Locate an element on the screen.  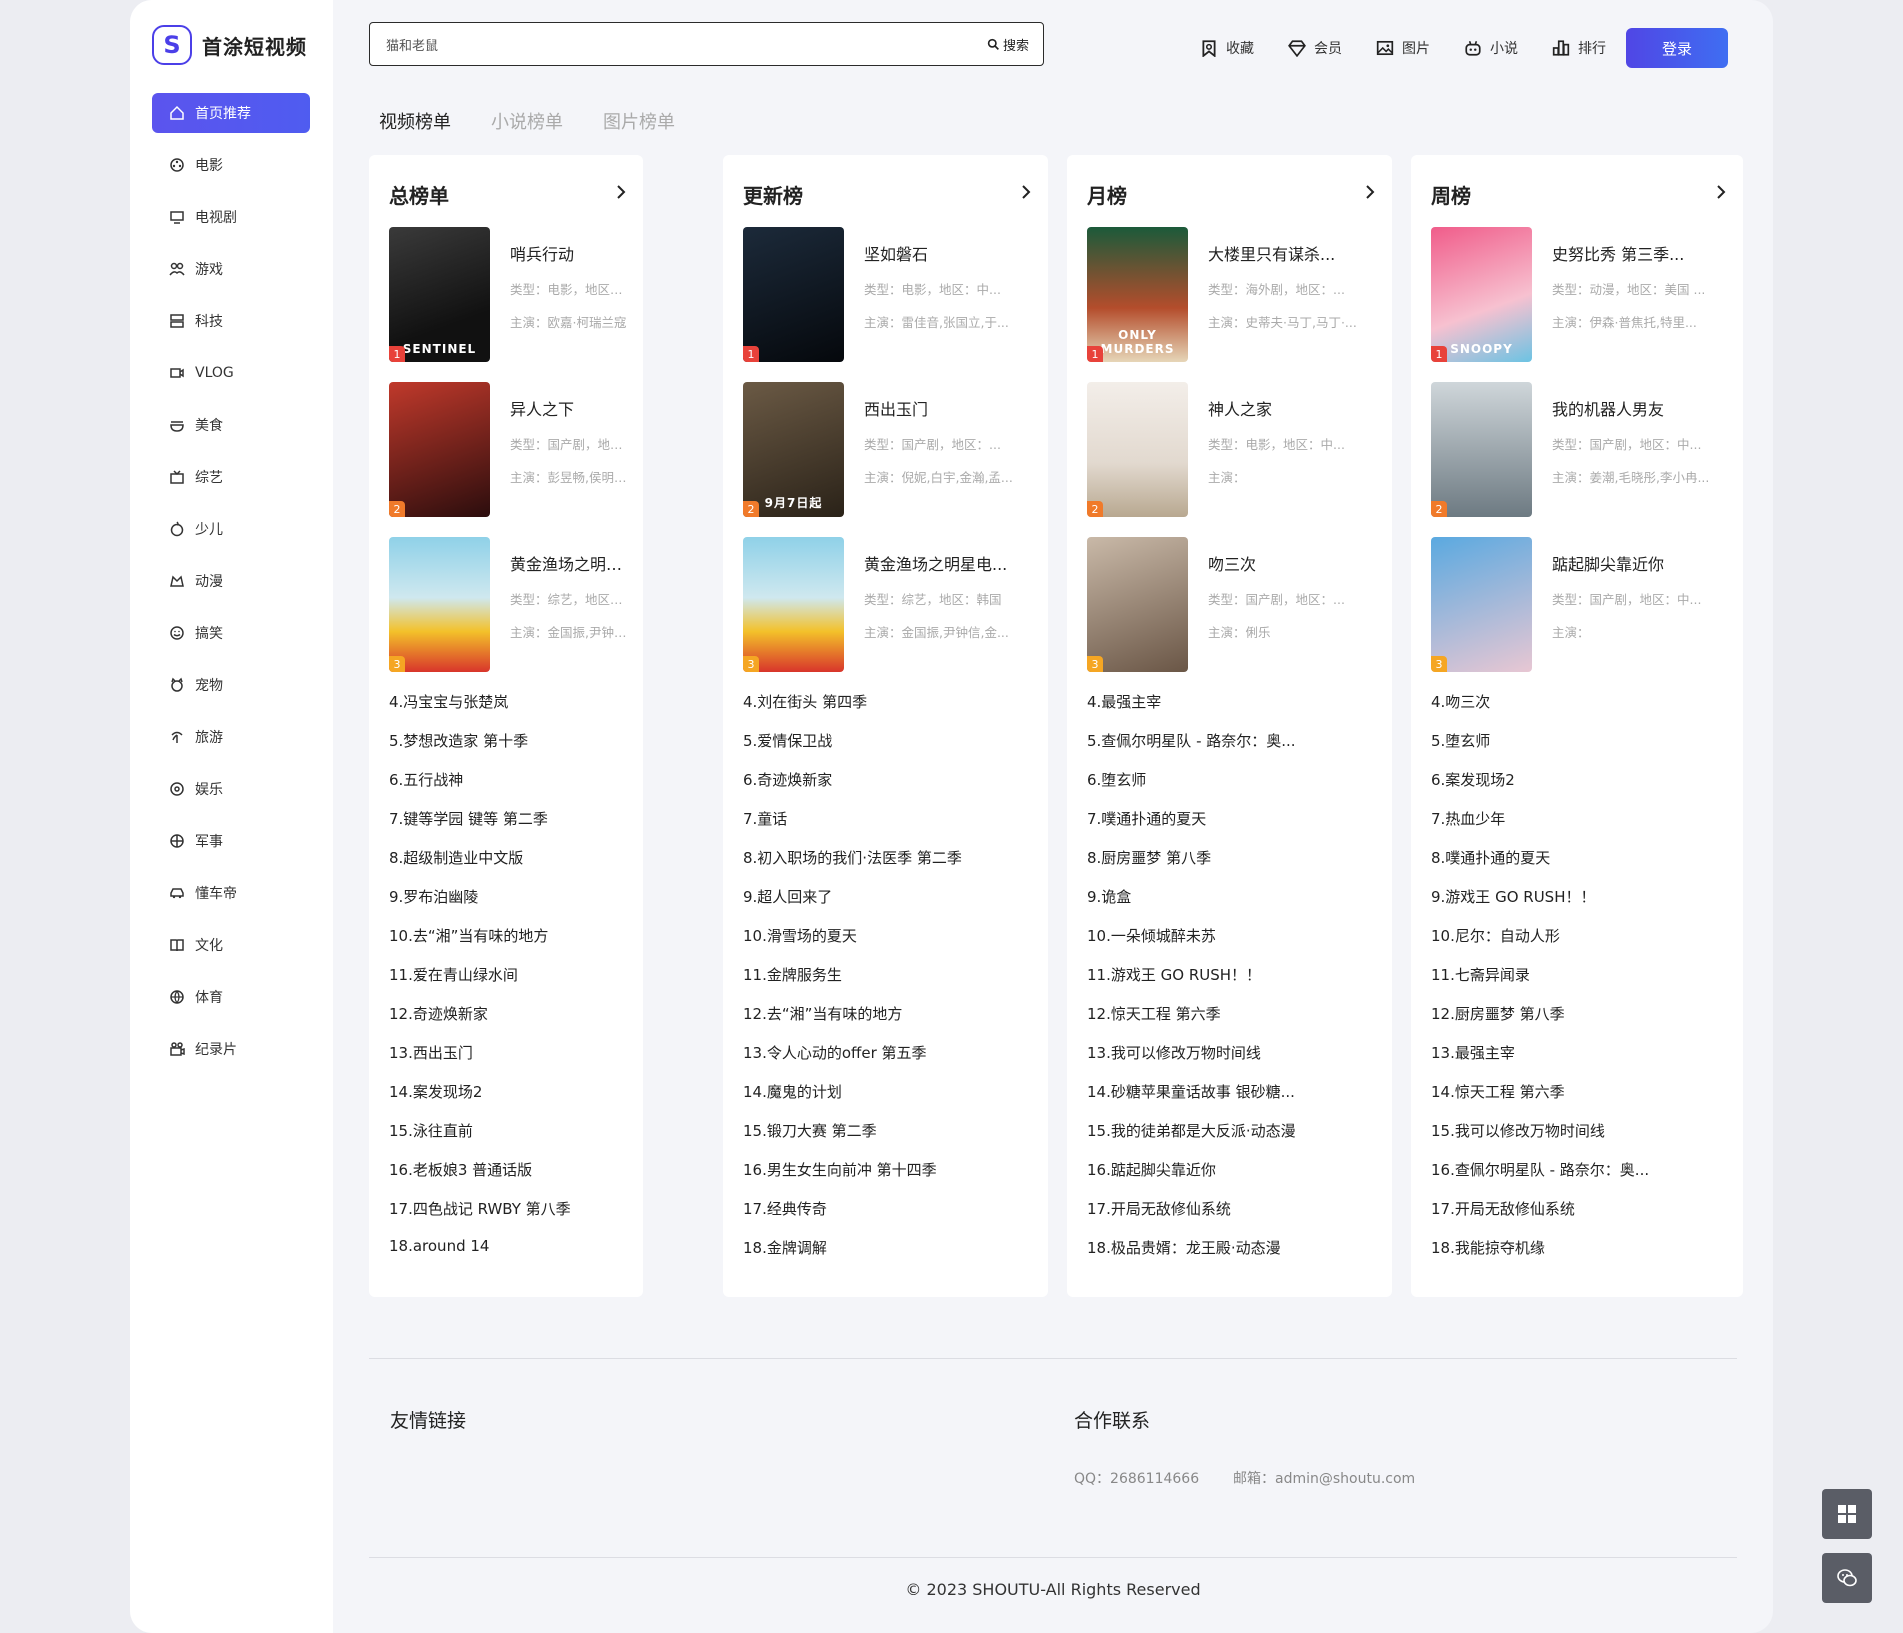
list-item: 18.金牌调解 is located at coordinates (888, 1256).